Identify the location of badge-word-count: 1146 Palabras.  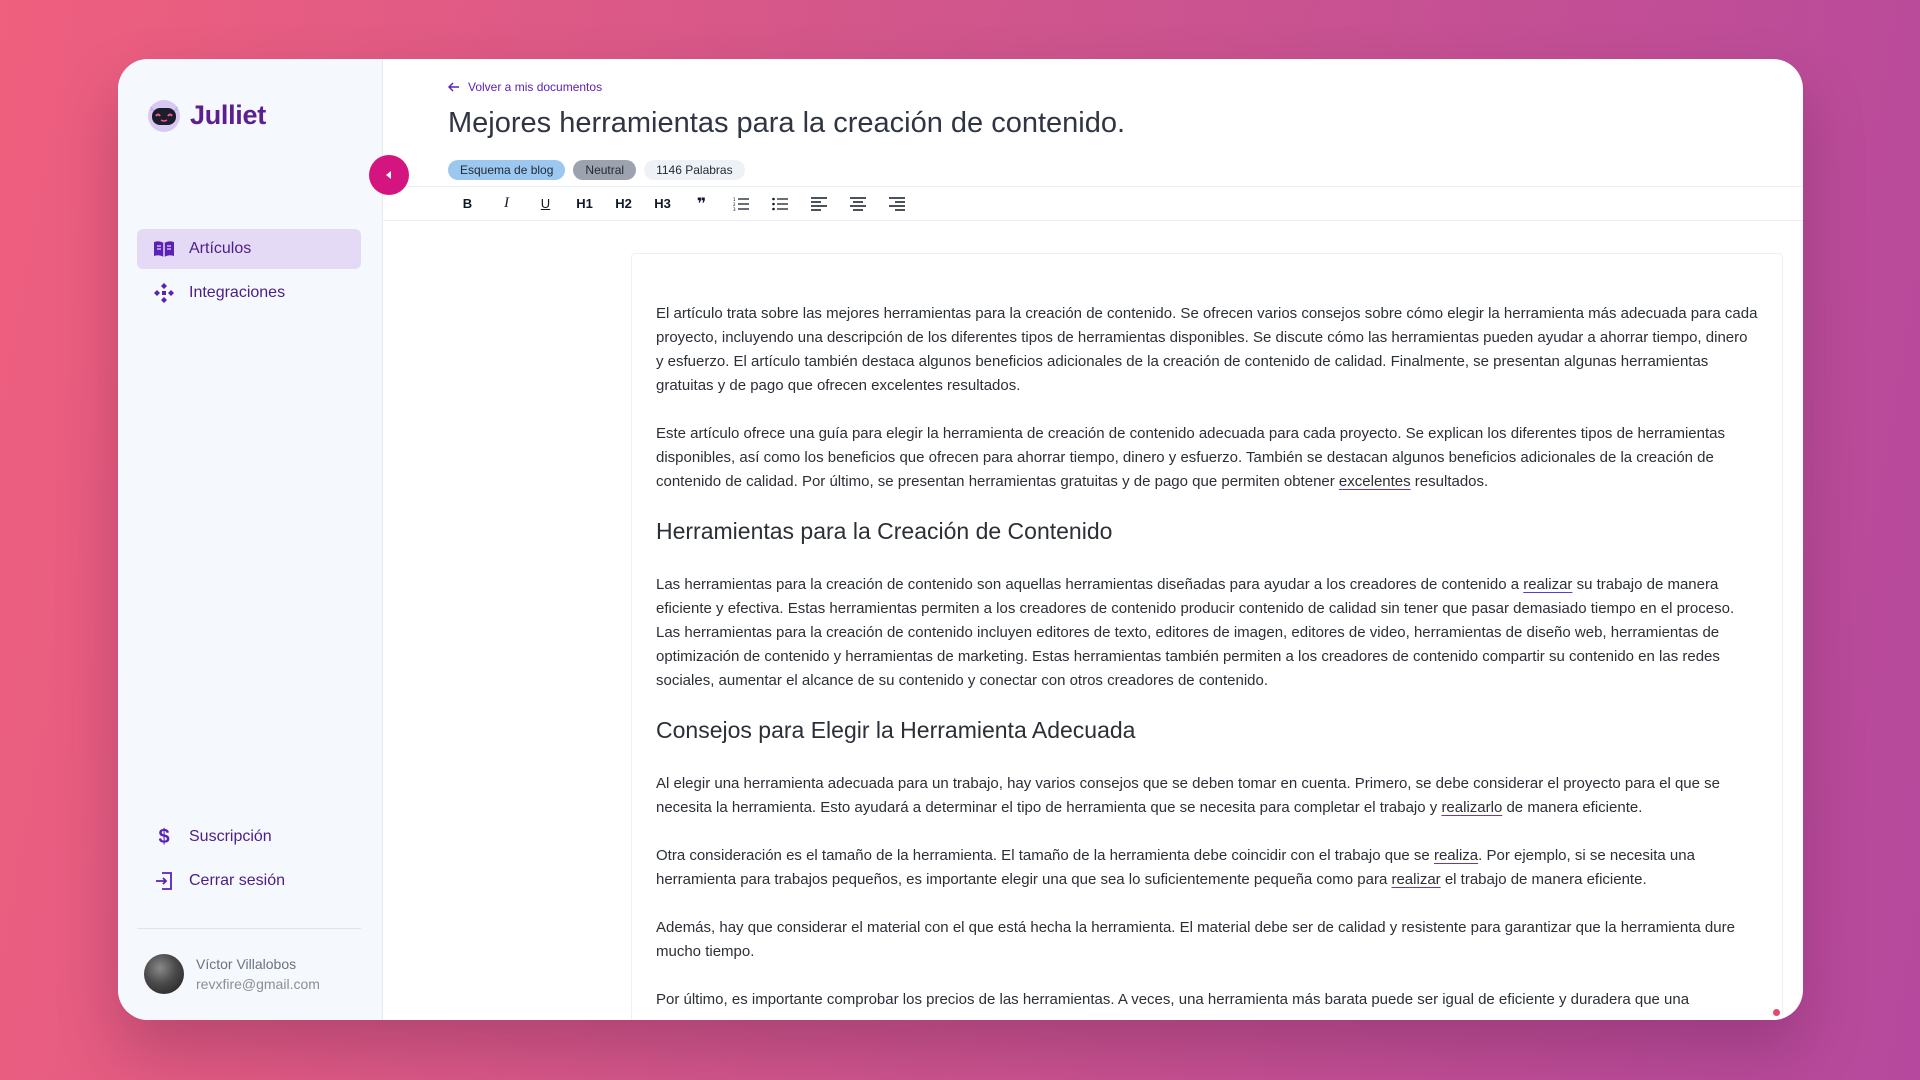
(694, 170).